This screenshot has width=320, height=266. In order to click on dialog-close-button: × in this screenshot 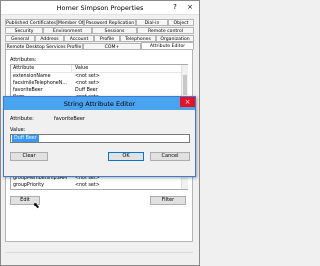, I will do `click(187, 102)`.